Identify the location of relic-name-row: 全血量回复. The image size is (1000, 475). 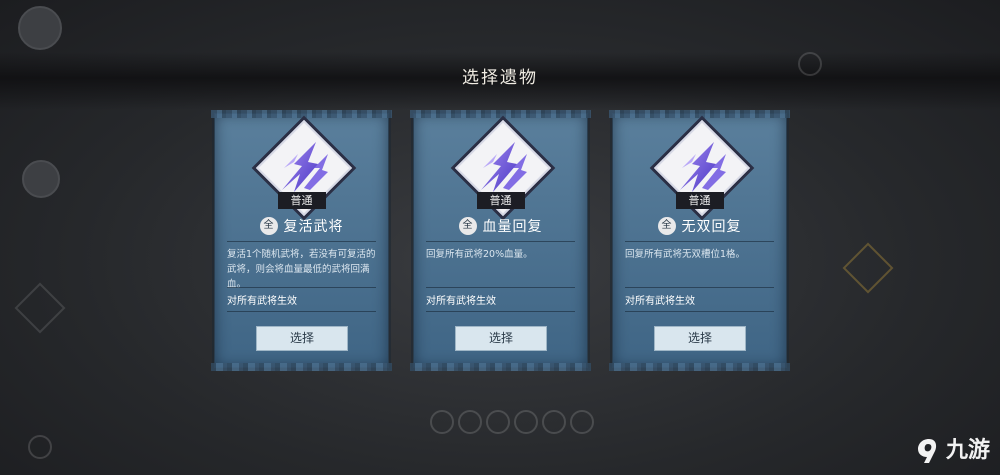
(500, 225).